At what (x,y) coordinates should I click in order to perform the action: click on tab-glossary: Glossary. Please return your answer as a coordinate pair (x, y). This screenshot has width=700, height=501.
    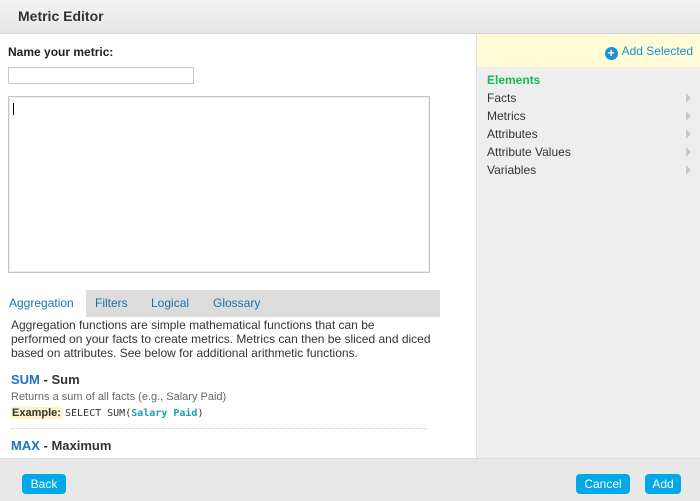
    Looking at the image, I should click on (237, 303).